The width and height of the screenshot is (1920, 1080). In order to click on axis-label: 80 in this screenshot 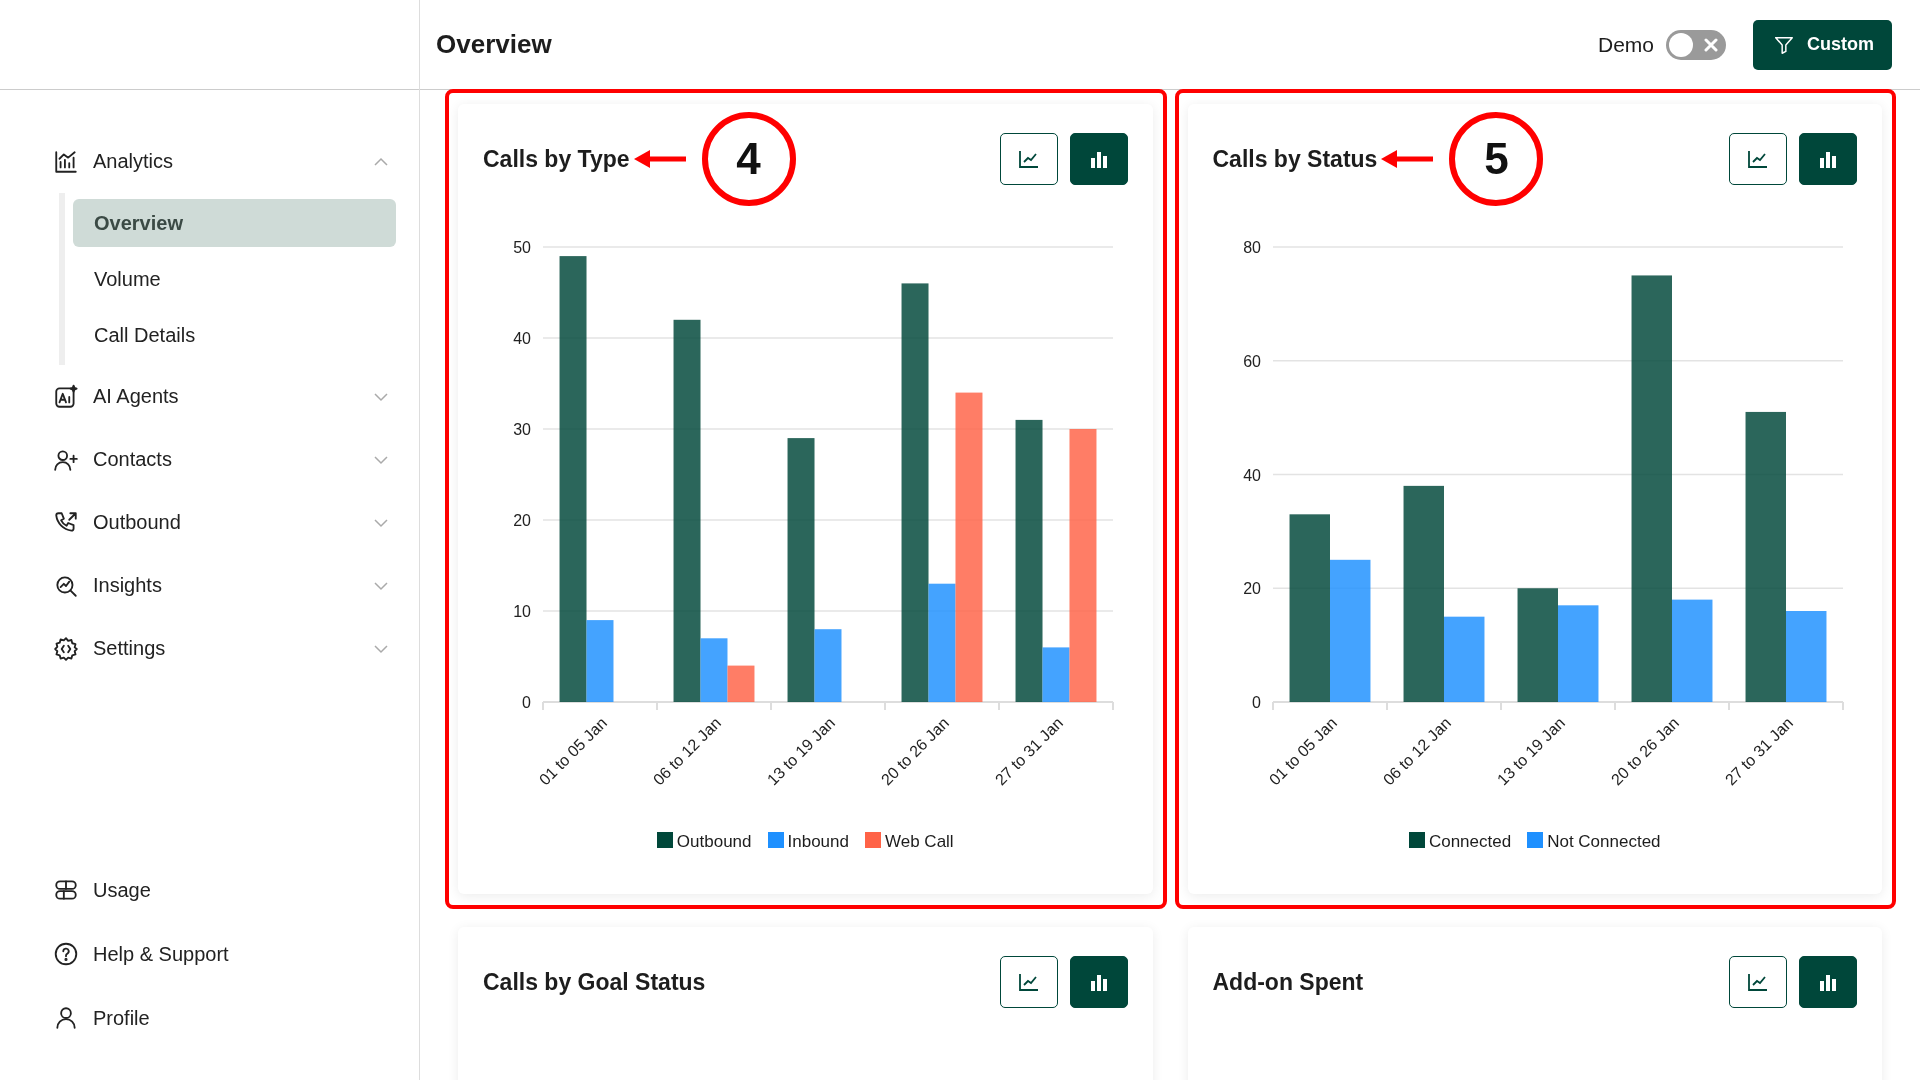, I will do `click(1251, 247)`.